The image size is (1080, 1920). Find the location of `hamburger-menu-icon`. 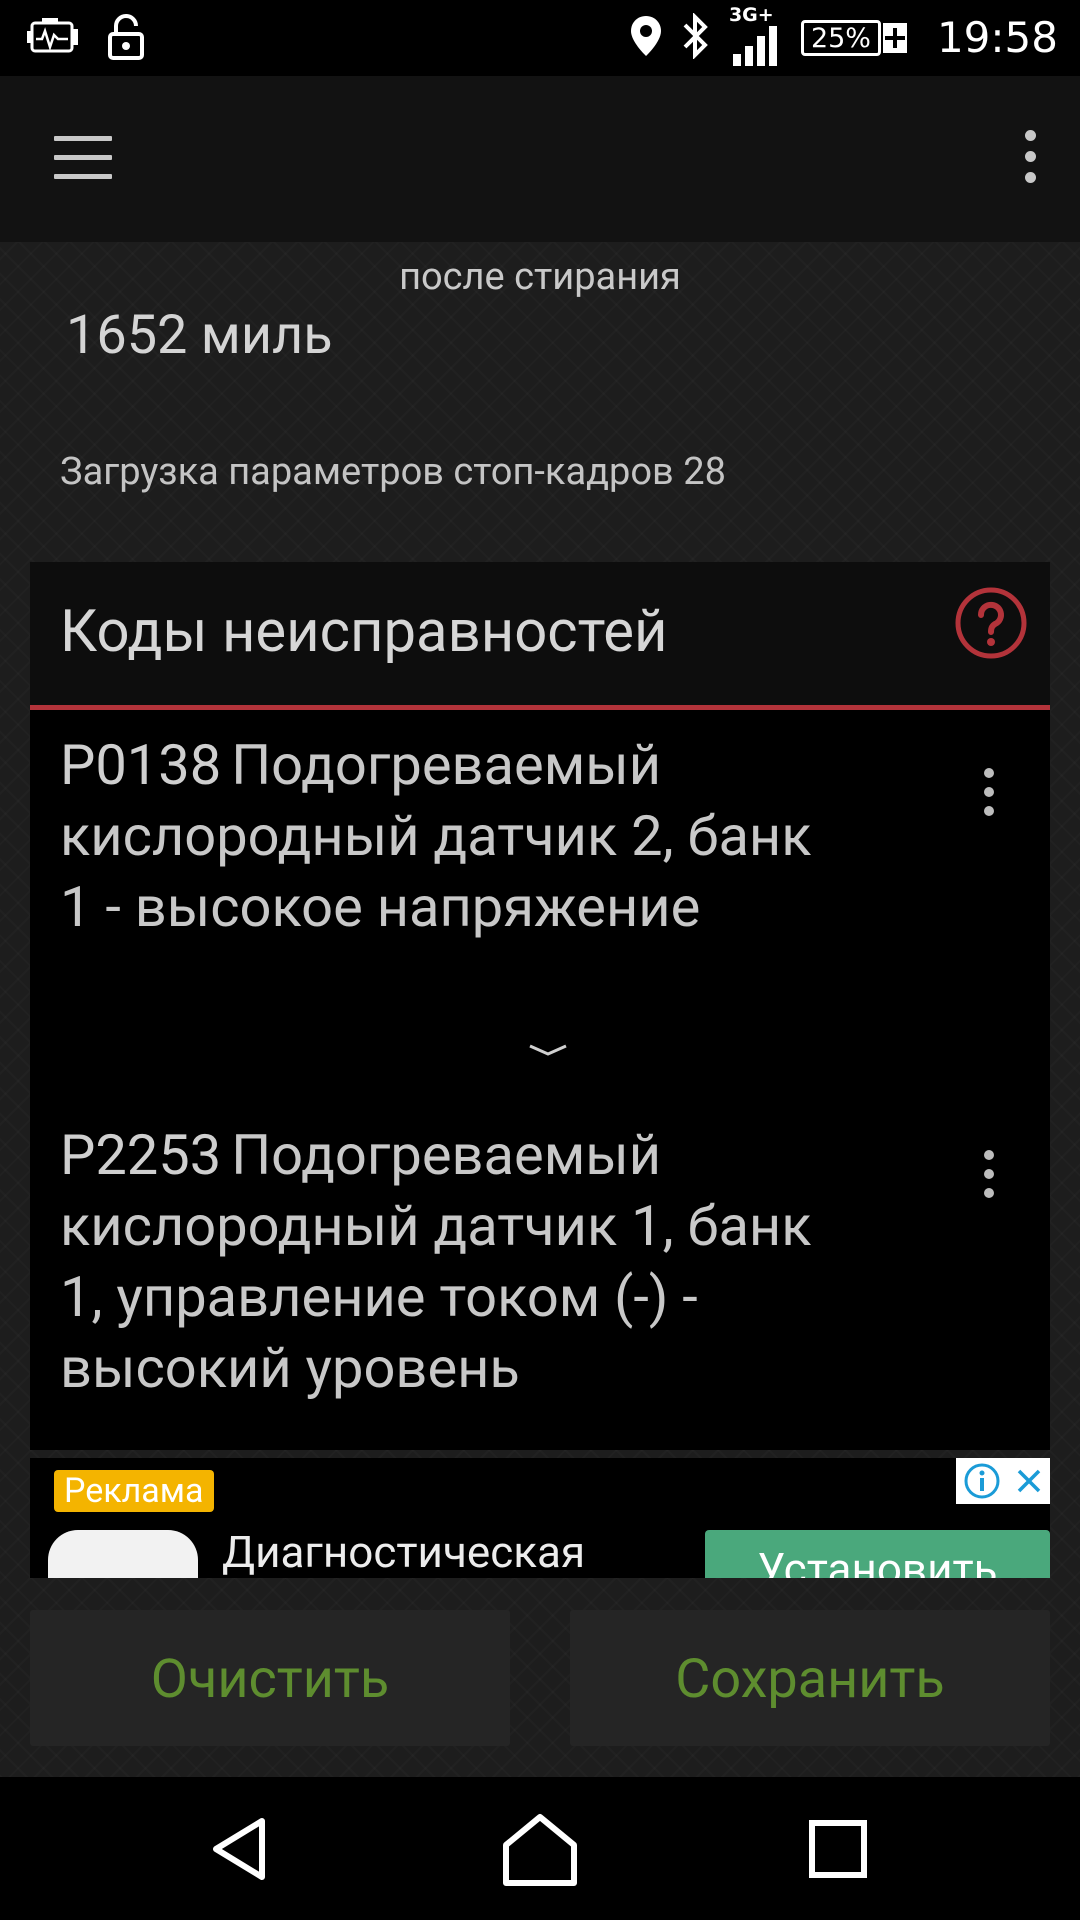

hamburger-menu-icon is located at coordinates (83, 158).